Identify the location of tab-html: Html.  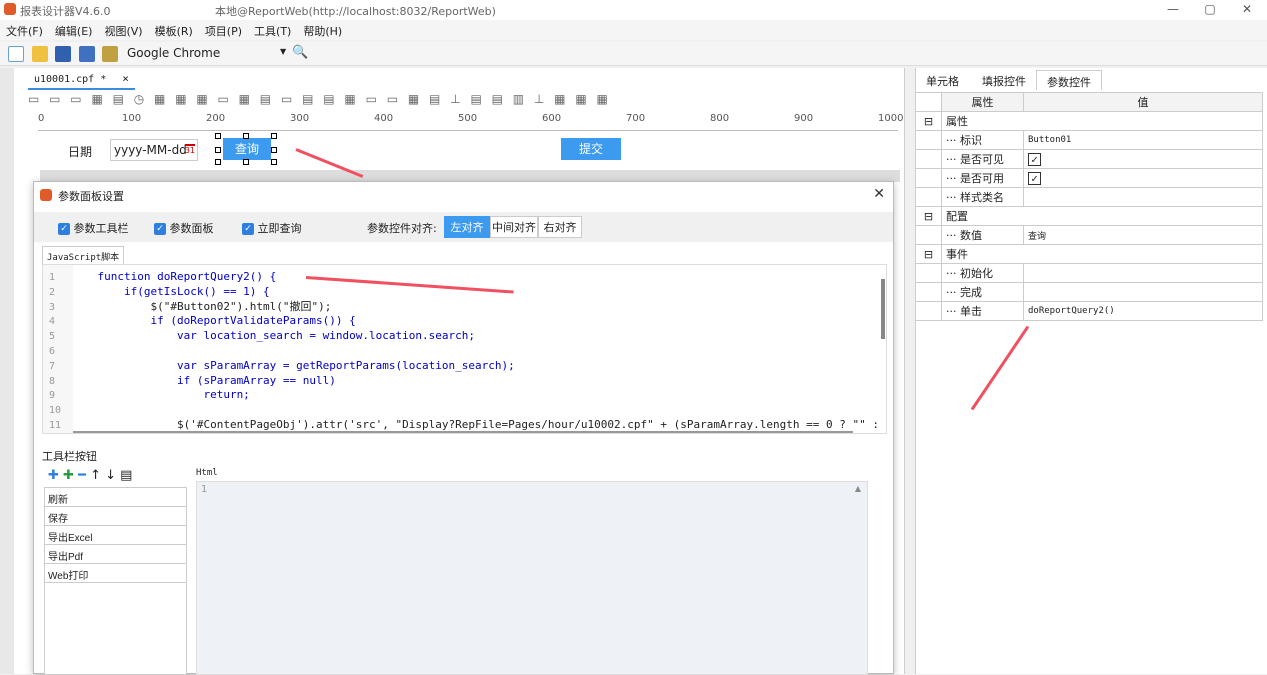
(207, 473).